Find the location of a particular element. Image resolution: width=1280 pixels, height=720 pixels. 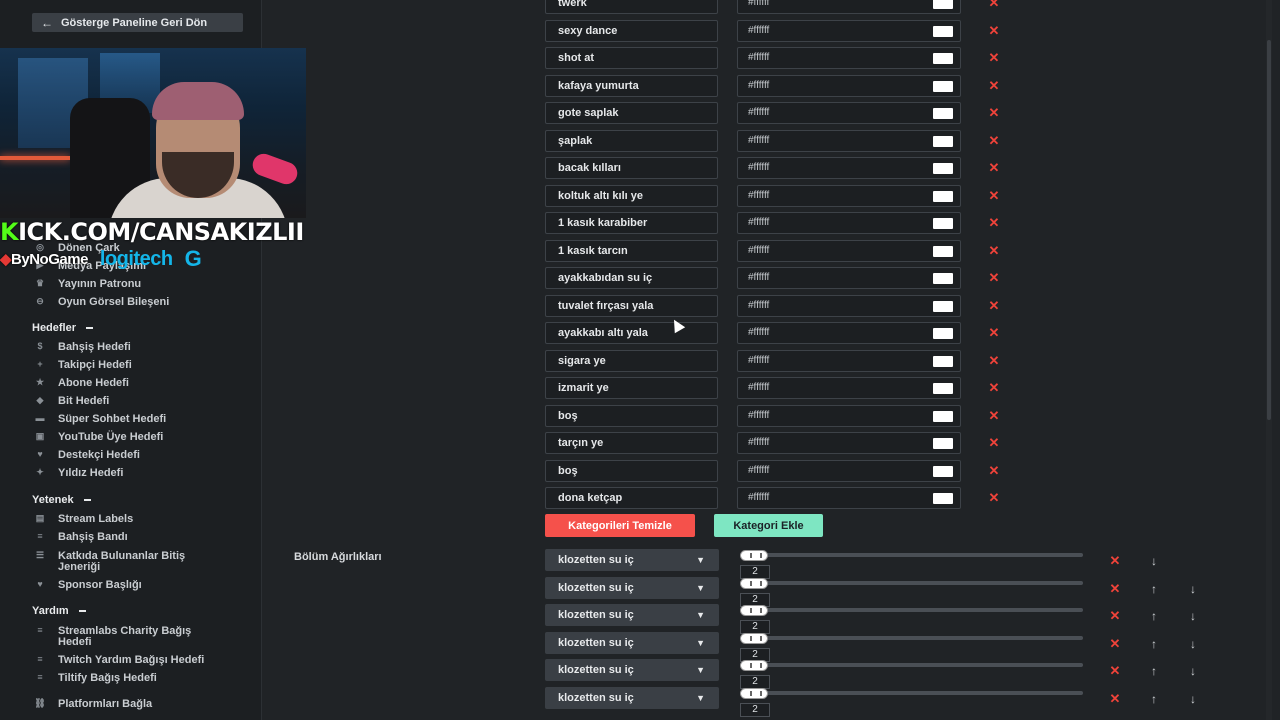

sidebar-item: ▣ YouTube Üye Hedefi is located at coordinates (98, 437).